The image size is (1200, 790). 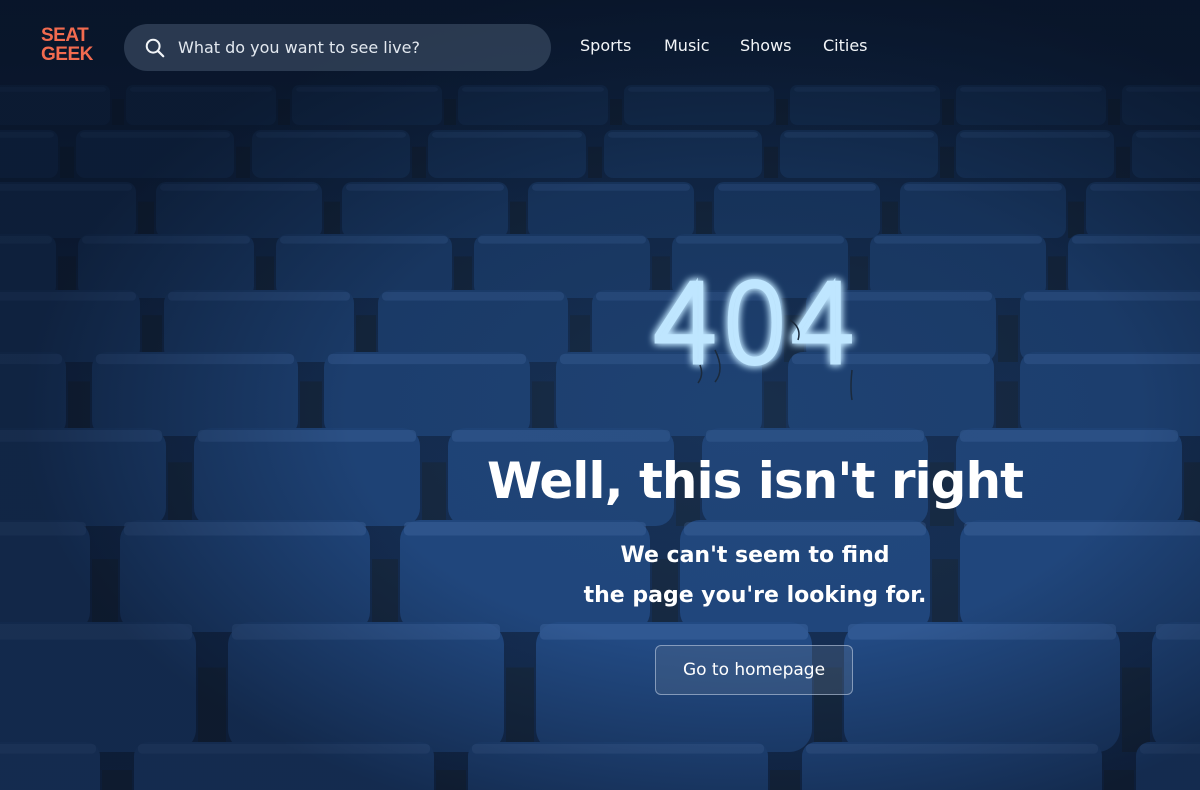 I want to click on seatgeek-logo: SEAT GEEK, so click(x=69, y=48).